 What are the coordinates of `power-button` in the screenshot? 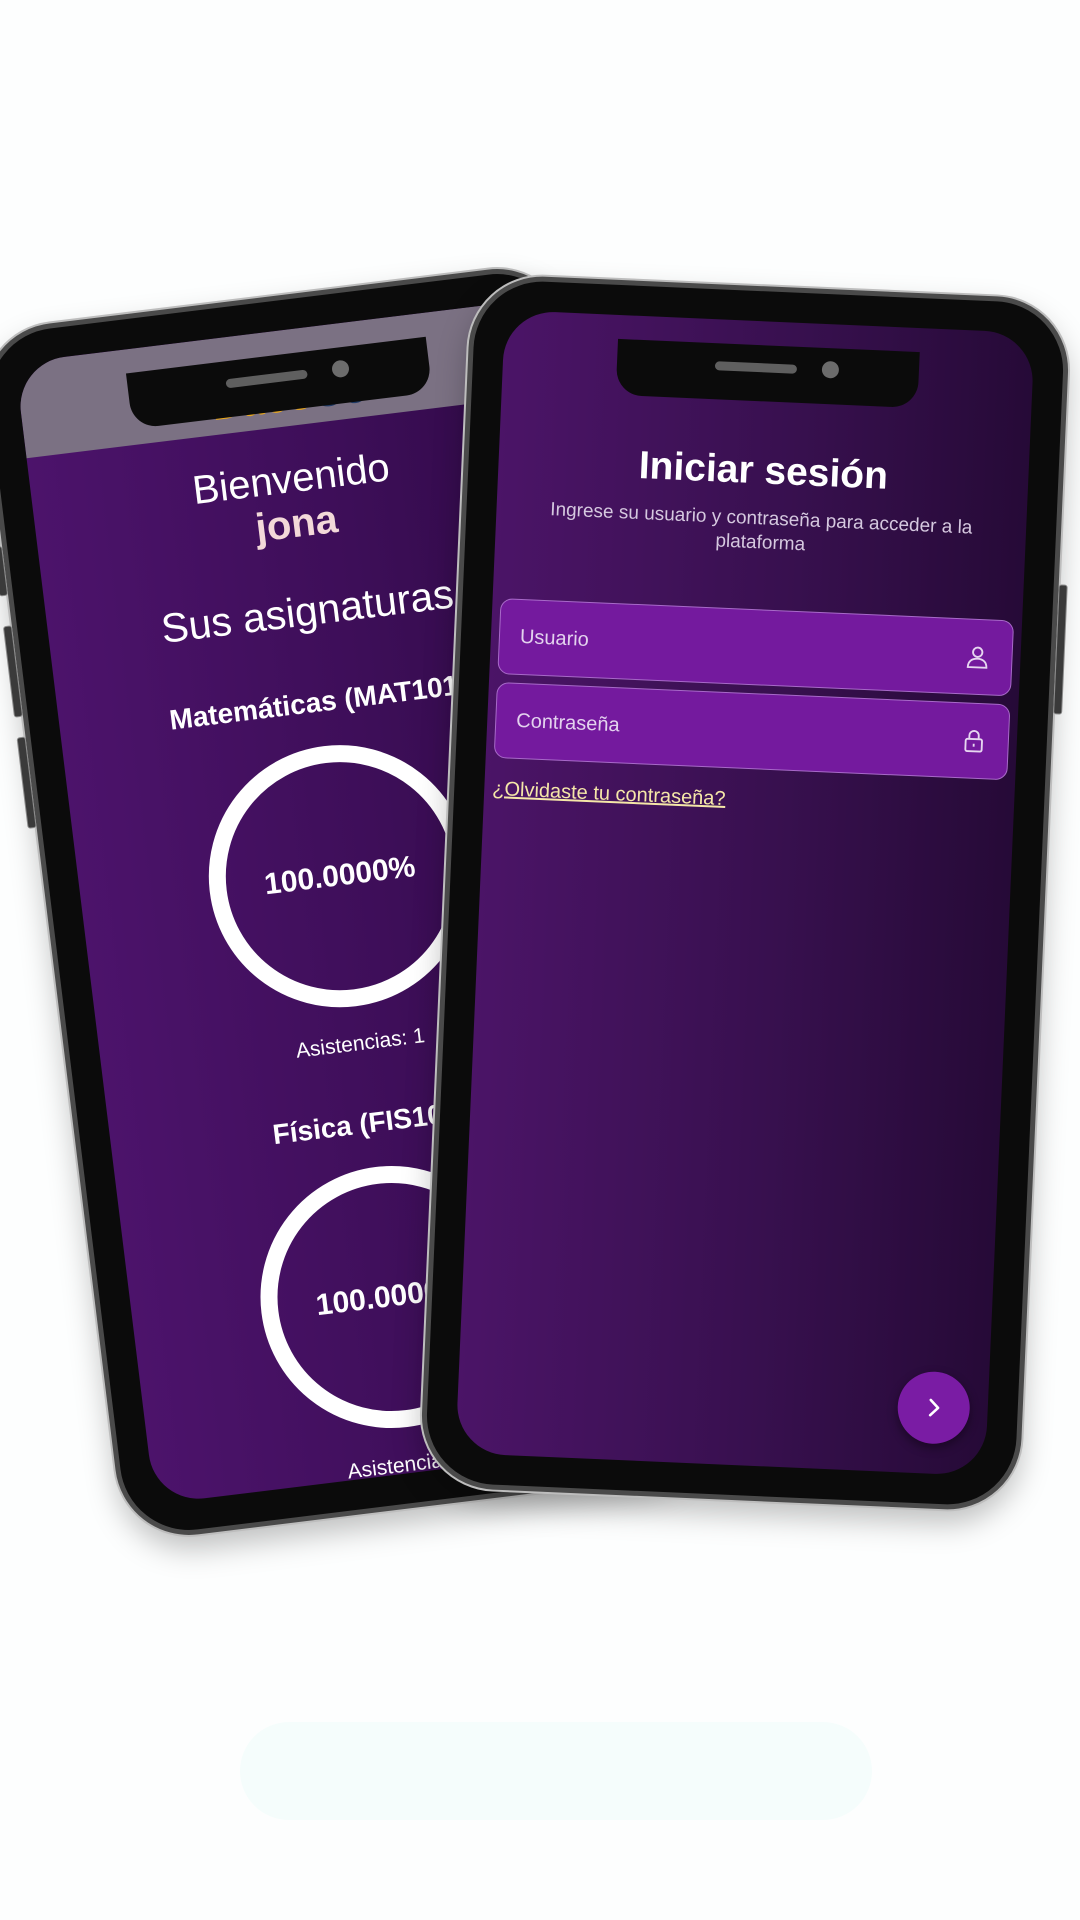 It's located at (1060, 649).